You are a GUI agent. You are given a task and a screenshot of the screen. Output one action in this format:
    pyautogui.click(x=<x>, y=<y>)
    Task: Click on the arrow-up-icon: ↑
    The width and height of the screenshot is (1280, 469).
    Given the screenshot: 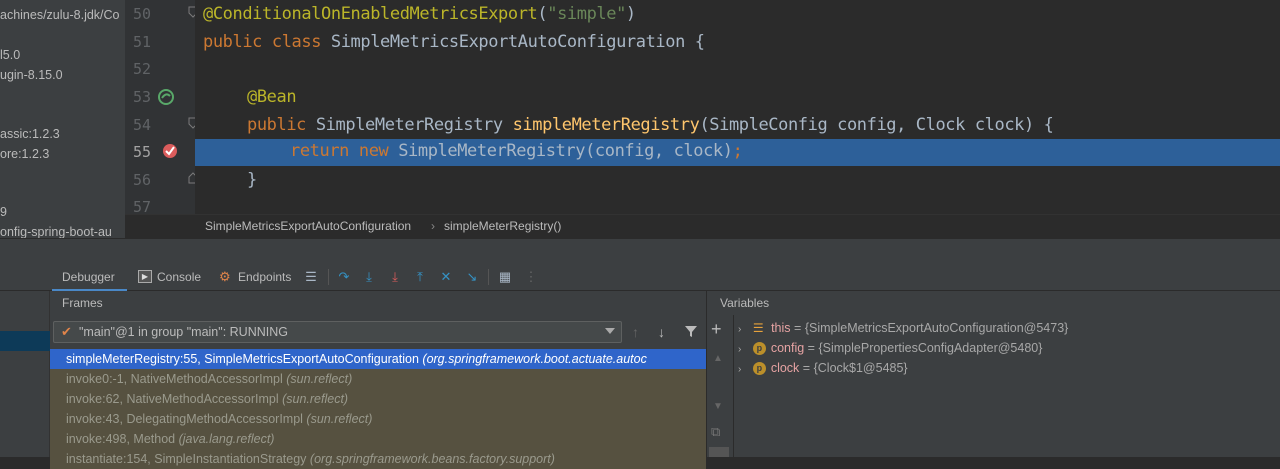 What is the action you would take?
    pyautogui.click(x=635, y=332)
    